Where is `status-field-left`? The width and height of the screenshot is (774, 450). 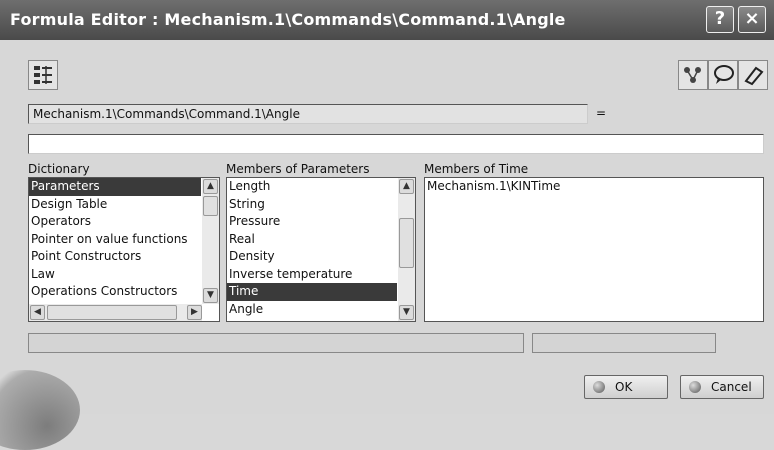 status-field-left is located at coordinates (276, 343).